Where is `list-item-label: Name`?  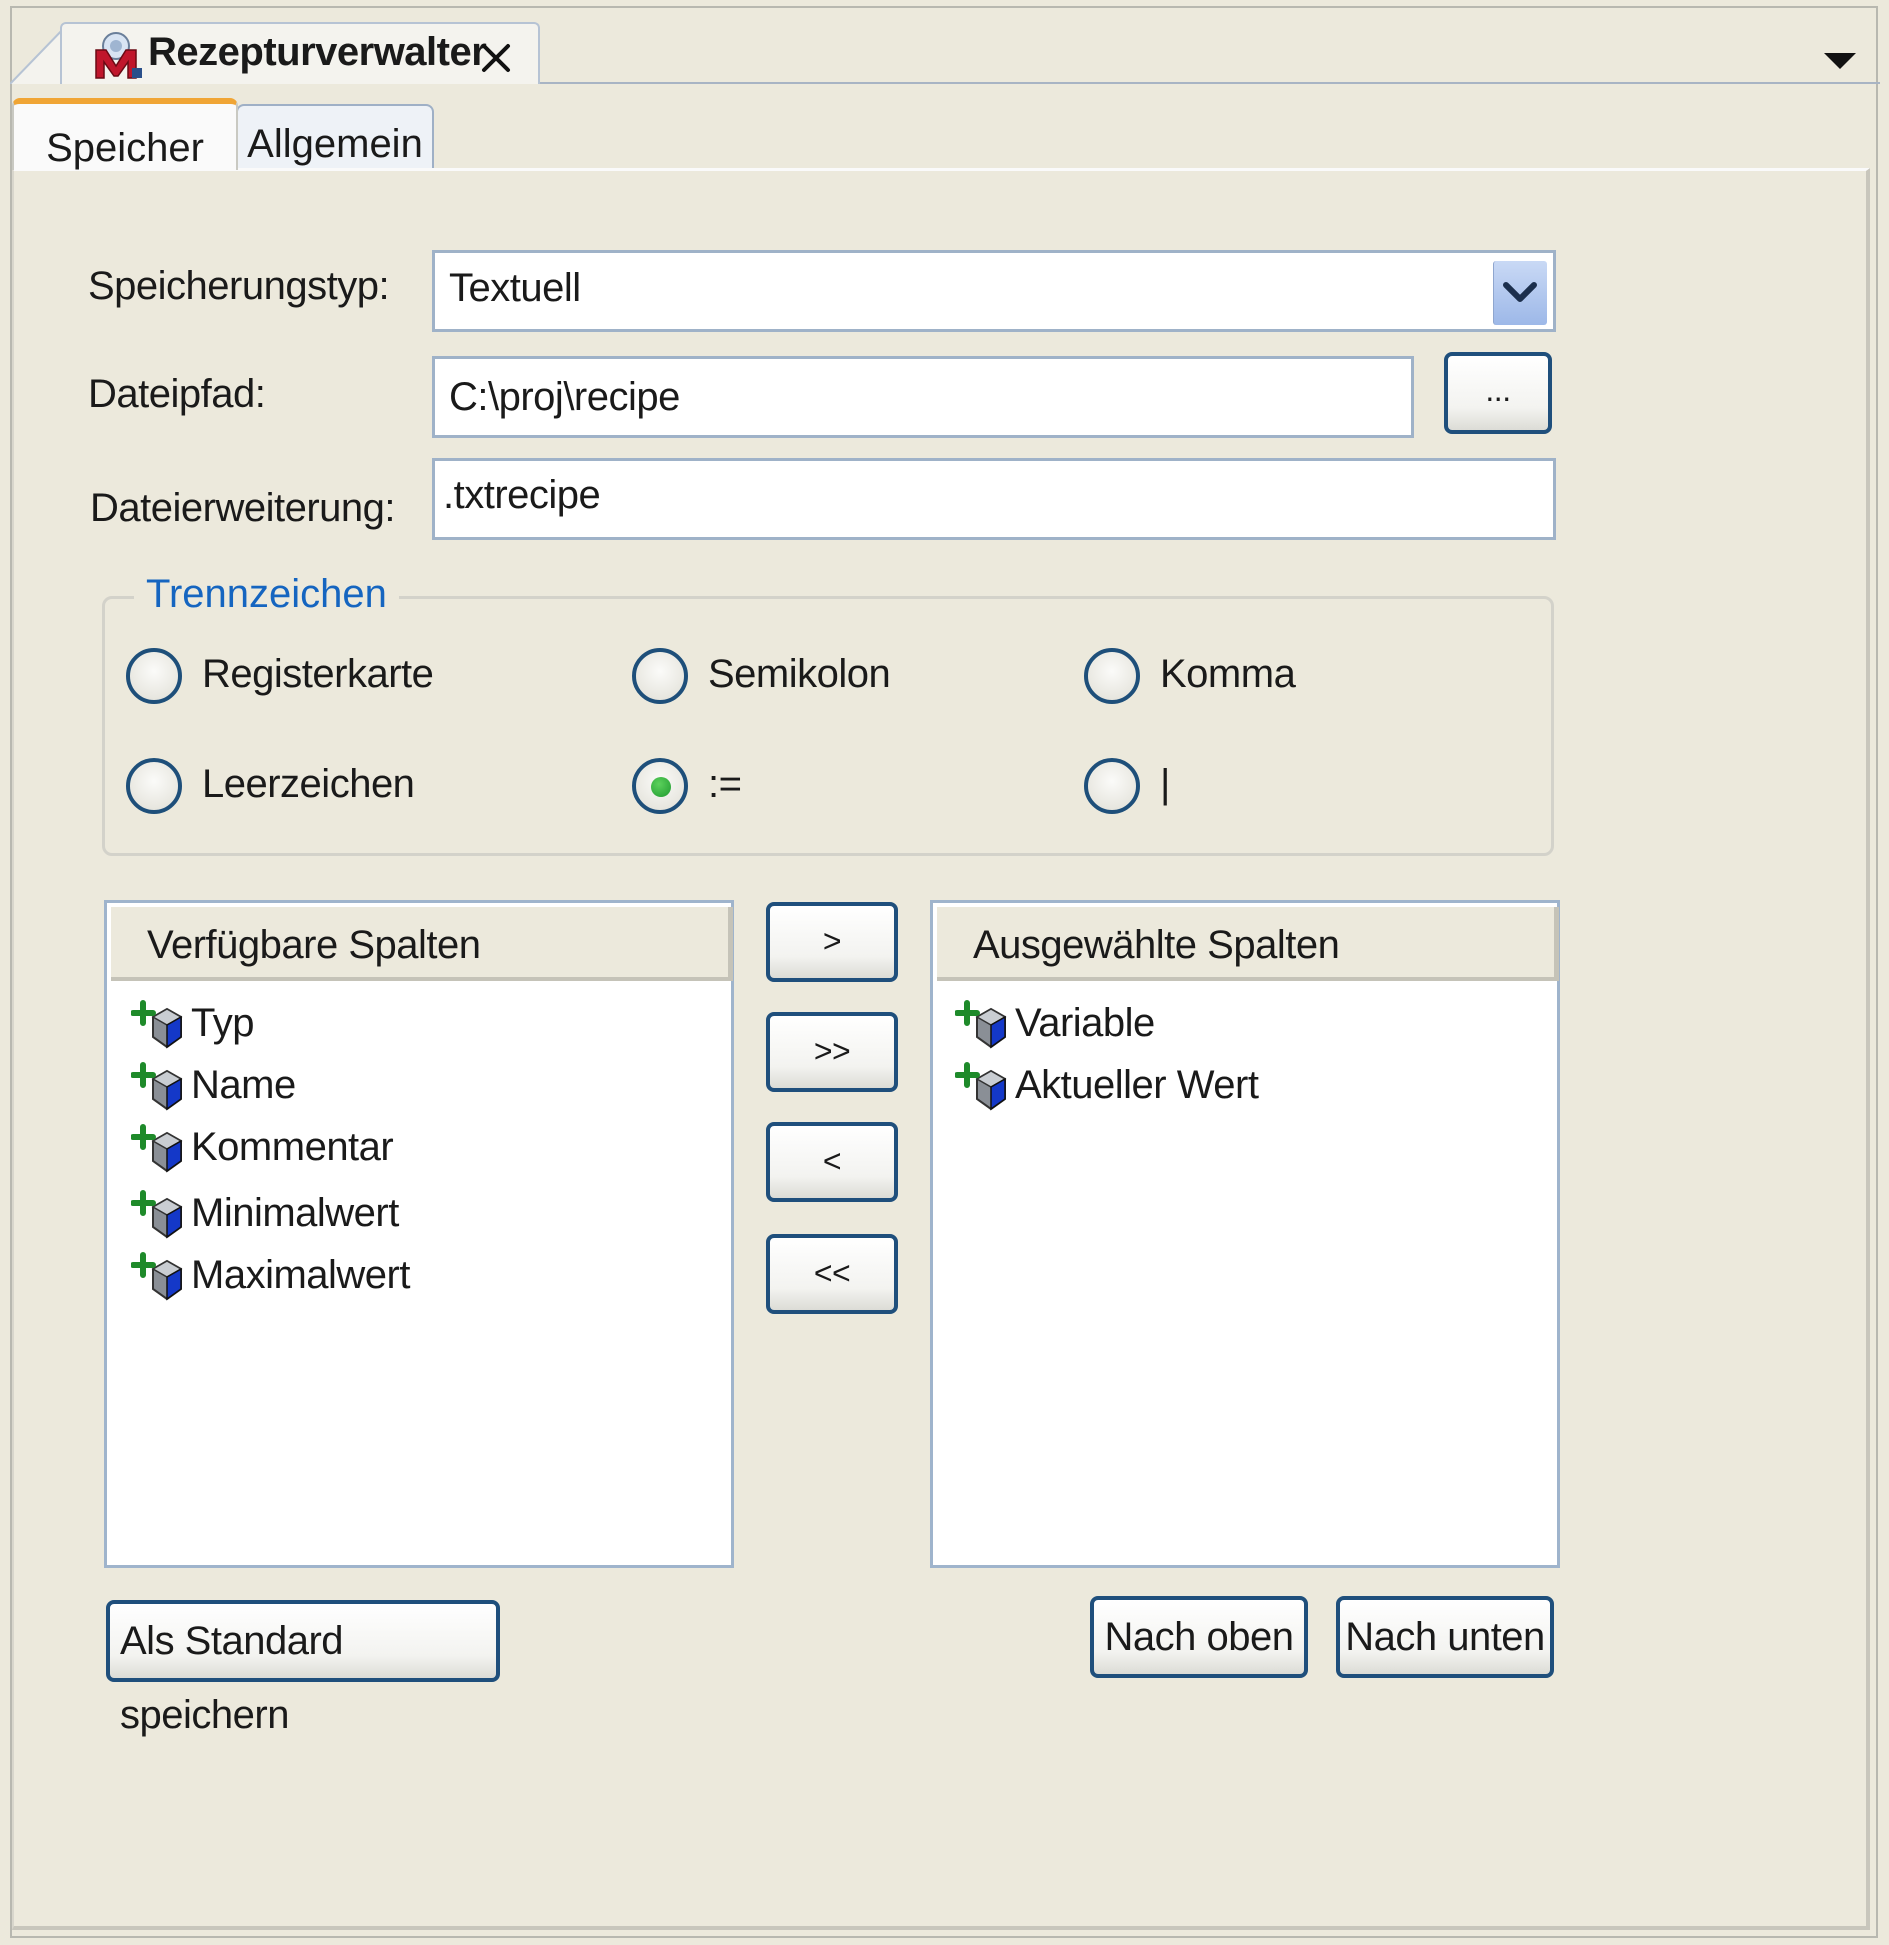 list-item-label: Name is located at coordinates (243, 1085).